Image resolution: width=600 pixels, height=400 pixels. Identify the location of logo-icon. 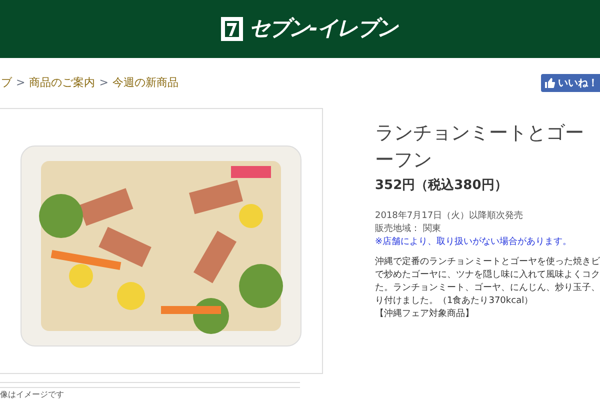
(232, 29).